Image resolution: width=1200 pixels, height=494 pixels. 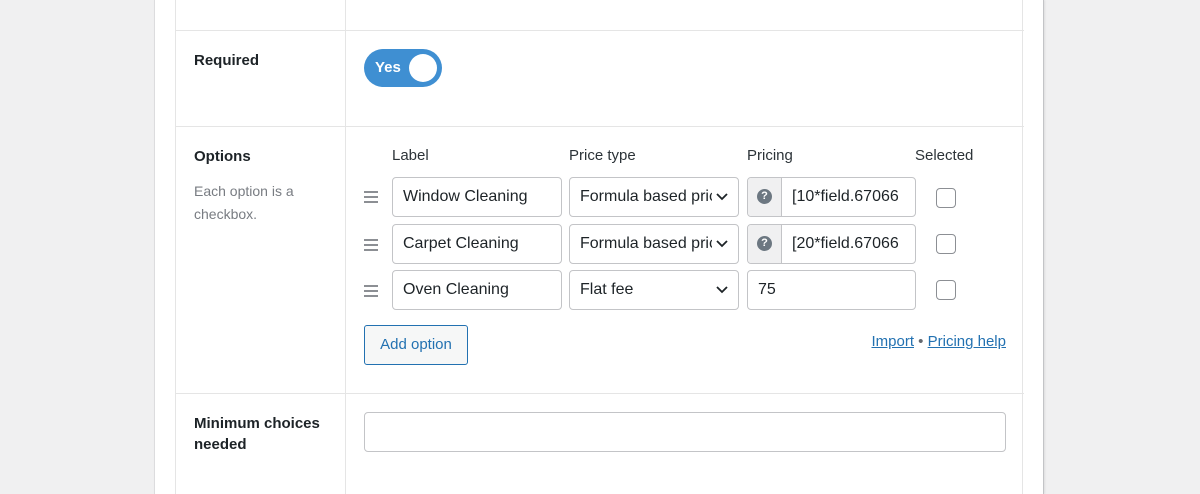 I want to click on pricing-help-link: Pricing help, so click(x=967, y=341).